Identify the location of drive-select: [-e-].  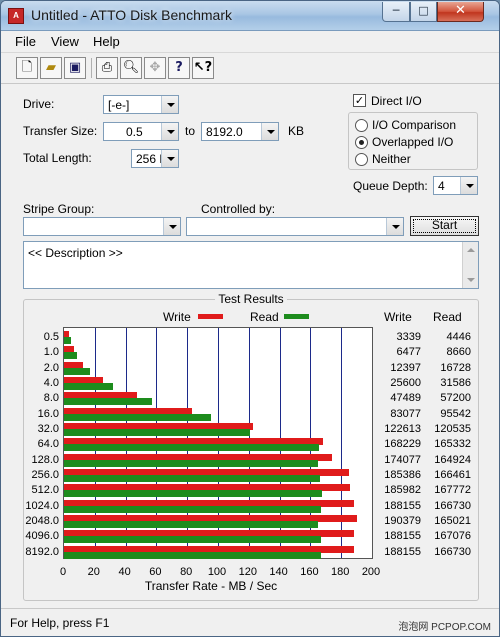
(141, 104).